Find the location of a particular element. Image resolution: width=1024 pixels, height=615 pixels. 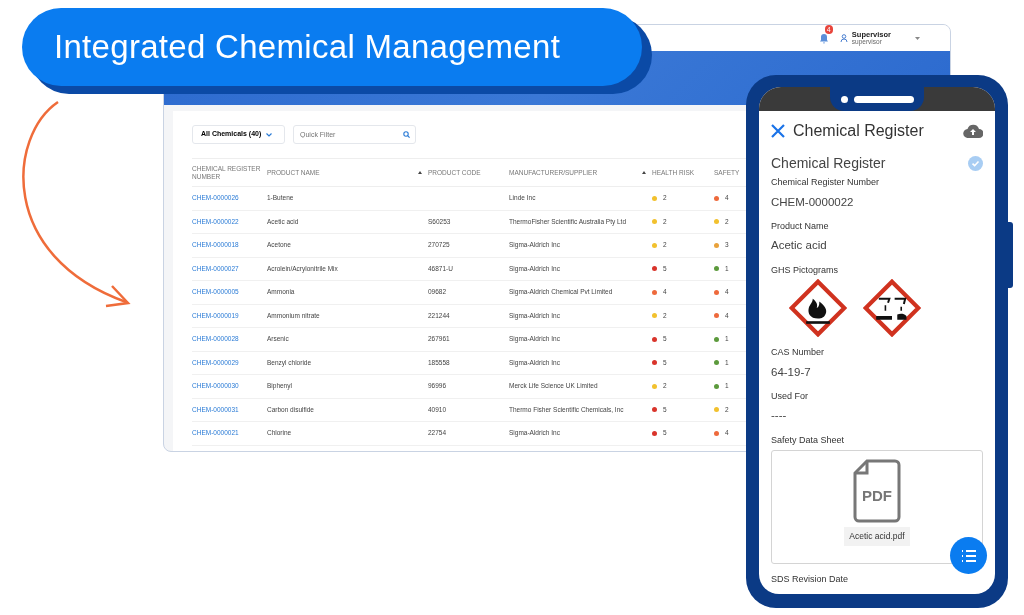

field-label: Product Name is located at coordinates (800, 226).